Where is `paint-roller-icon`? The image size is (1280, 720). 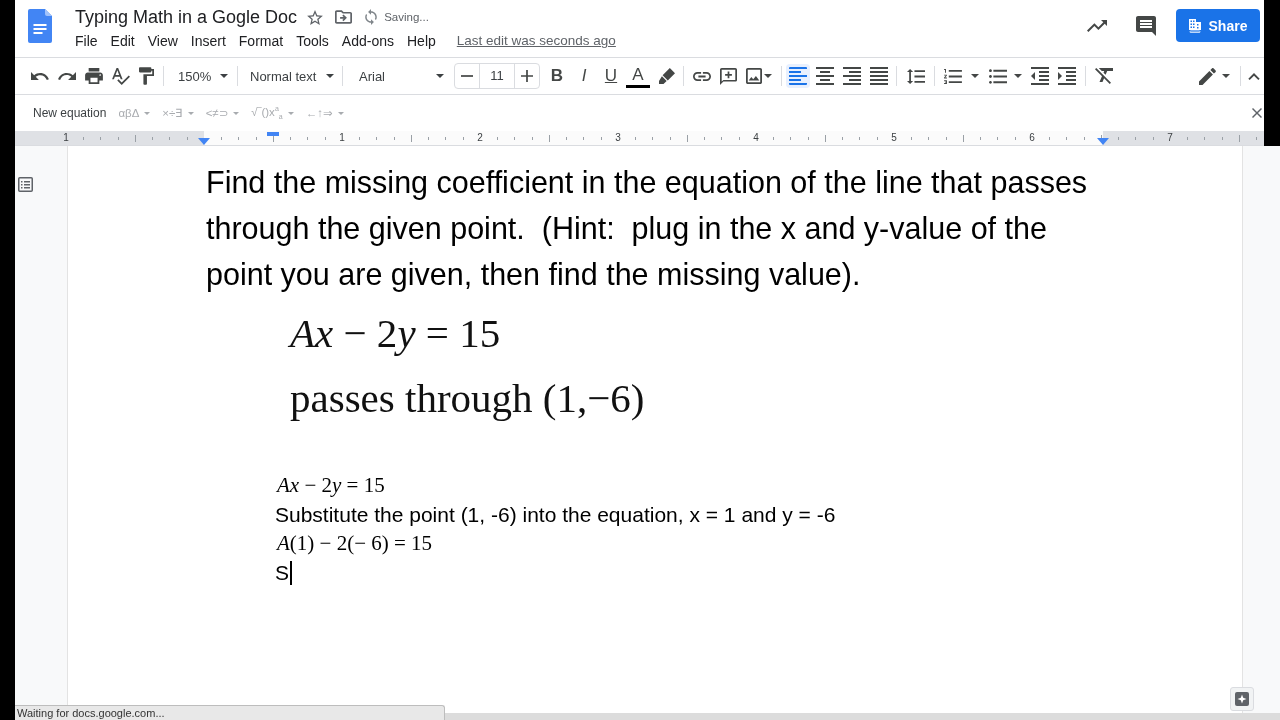
paint-roller-icon is located at coordinates (146, 76).